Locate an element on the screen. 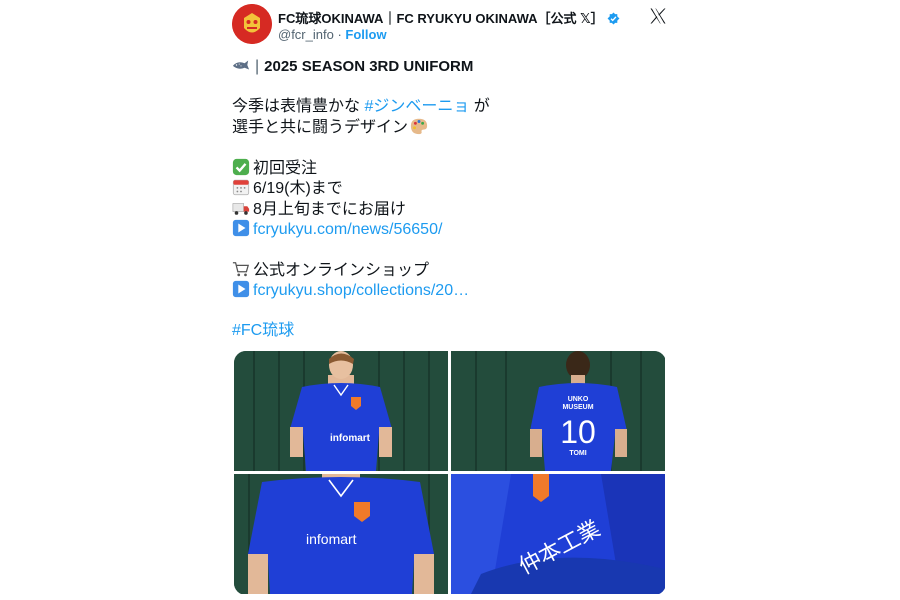  delivery-line: 8月上旬までにお届け is located at coordinates (450, 209).